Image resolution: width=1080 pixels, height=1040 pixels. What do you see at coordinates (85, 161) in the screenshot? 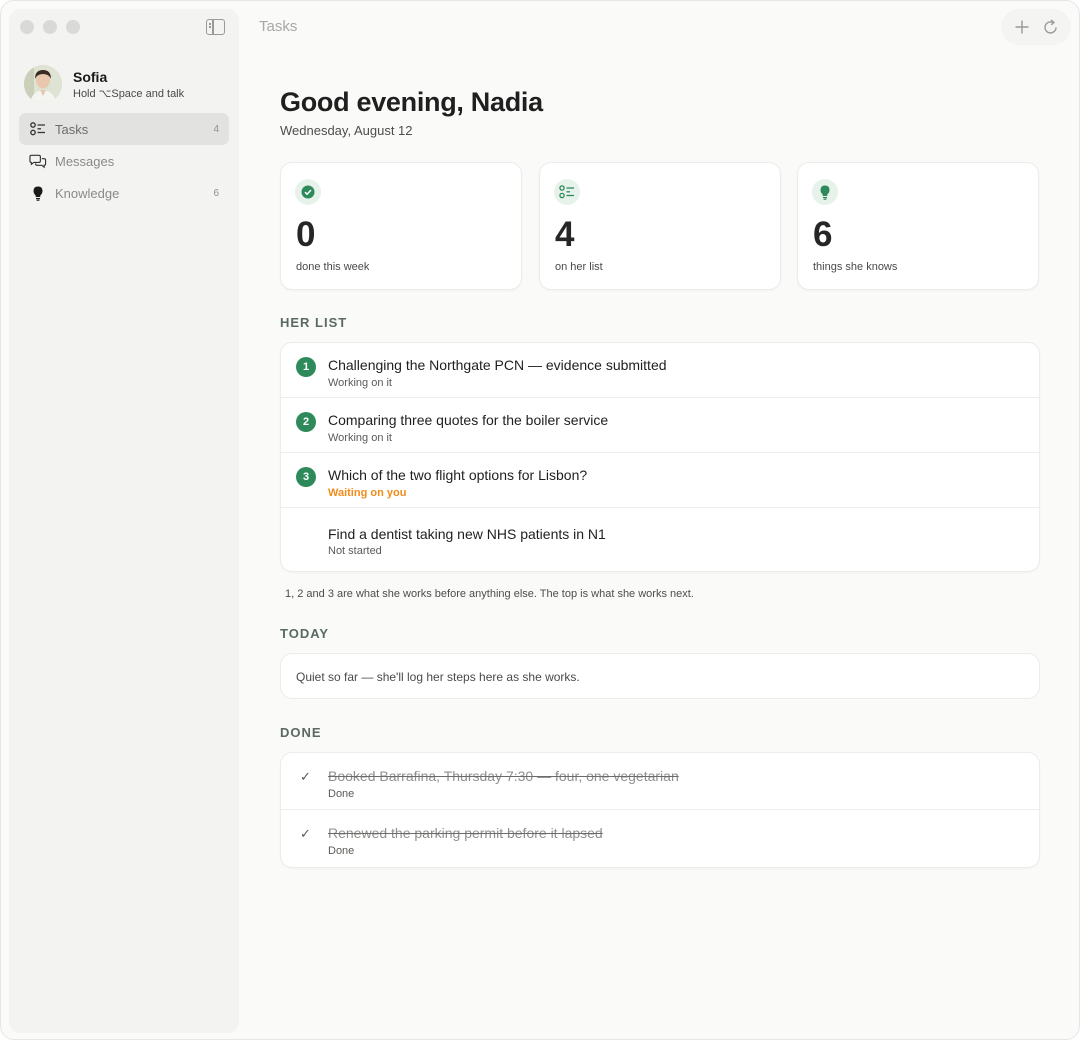
I see `sidebar-item-label: Messages` at bounding box center [85, 161].